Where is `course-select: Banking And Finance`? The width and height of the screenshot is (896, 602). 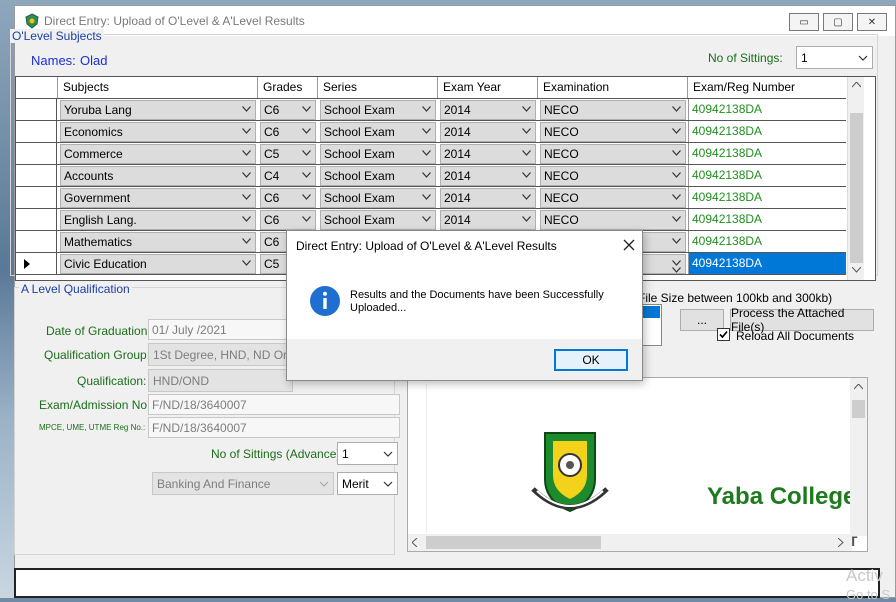
course-select: Banking And Finance is located at coordinates (243, 483).